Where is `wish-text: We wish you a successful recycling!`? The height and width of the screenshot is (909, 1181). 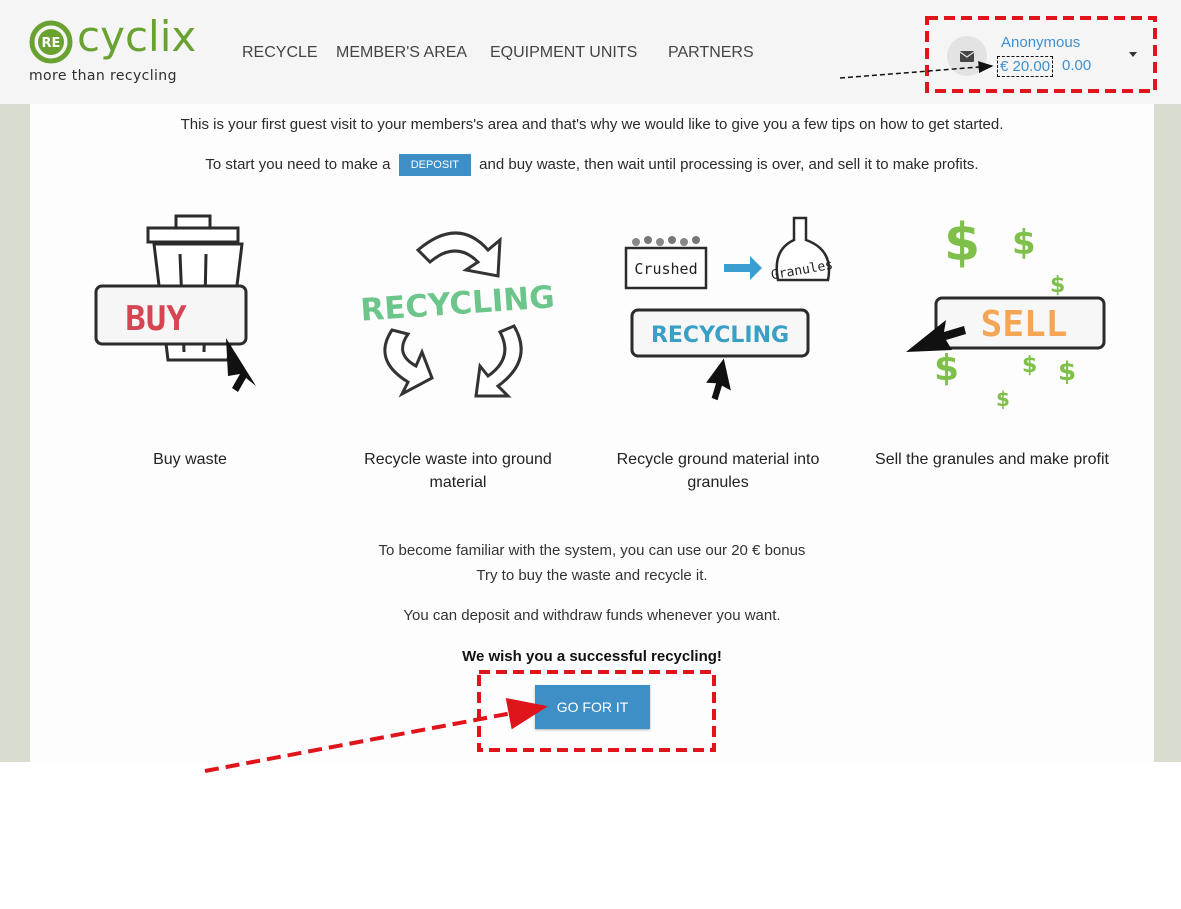 wish-text: We wish you a successful recycling! is located at coordinates (592, 656).